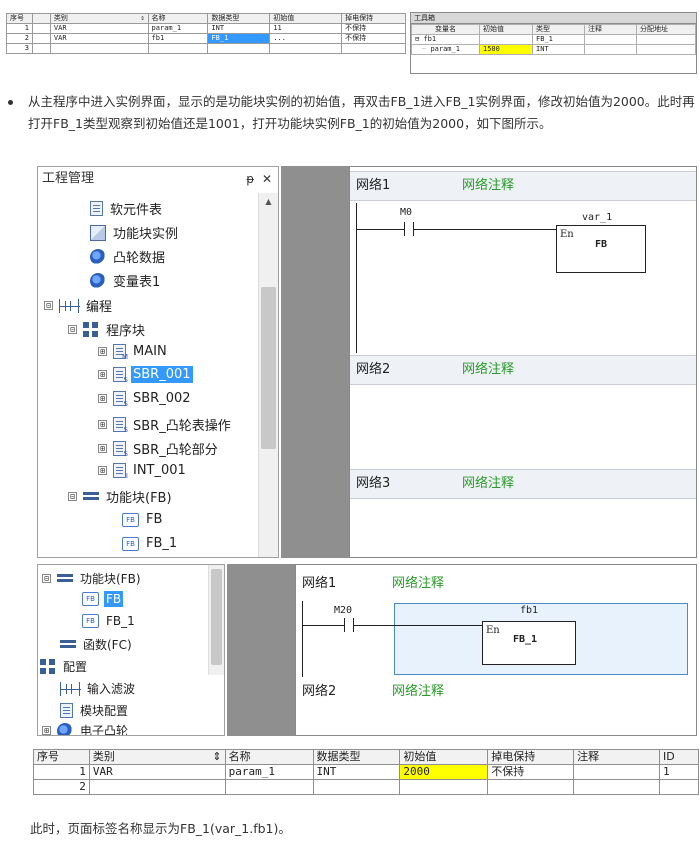  I want to click on table-row: 2 VAR fb1 FB_1 ... 不保持, so click(206, 38).